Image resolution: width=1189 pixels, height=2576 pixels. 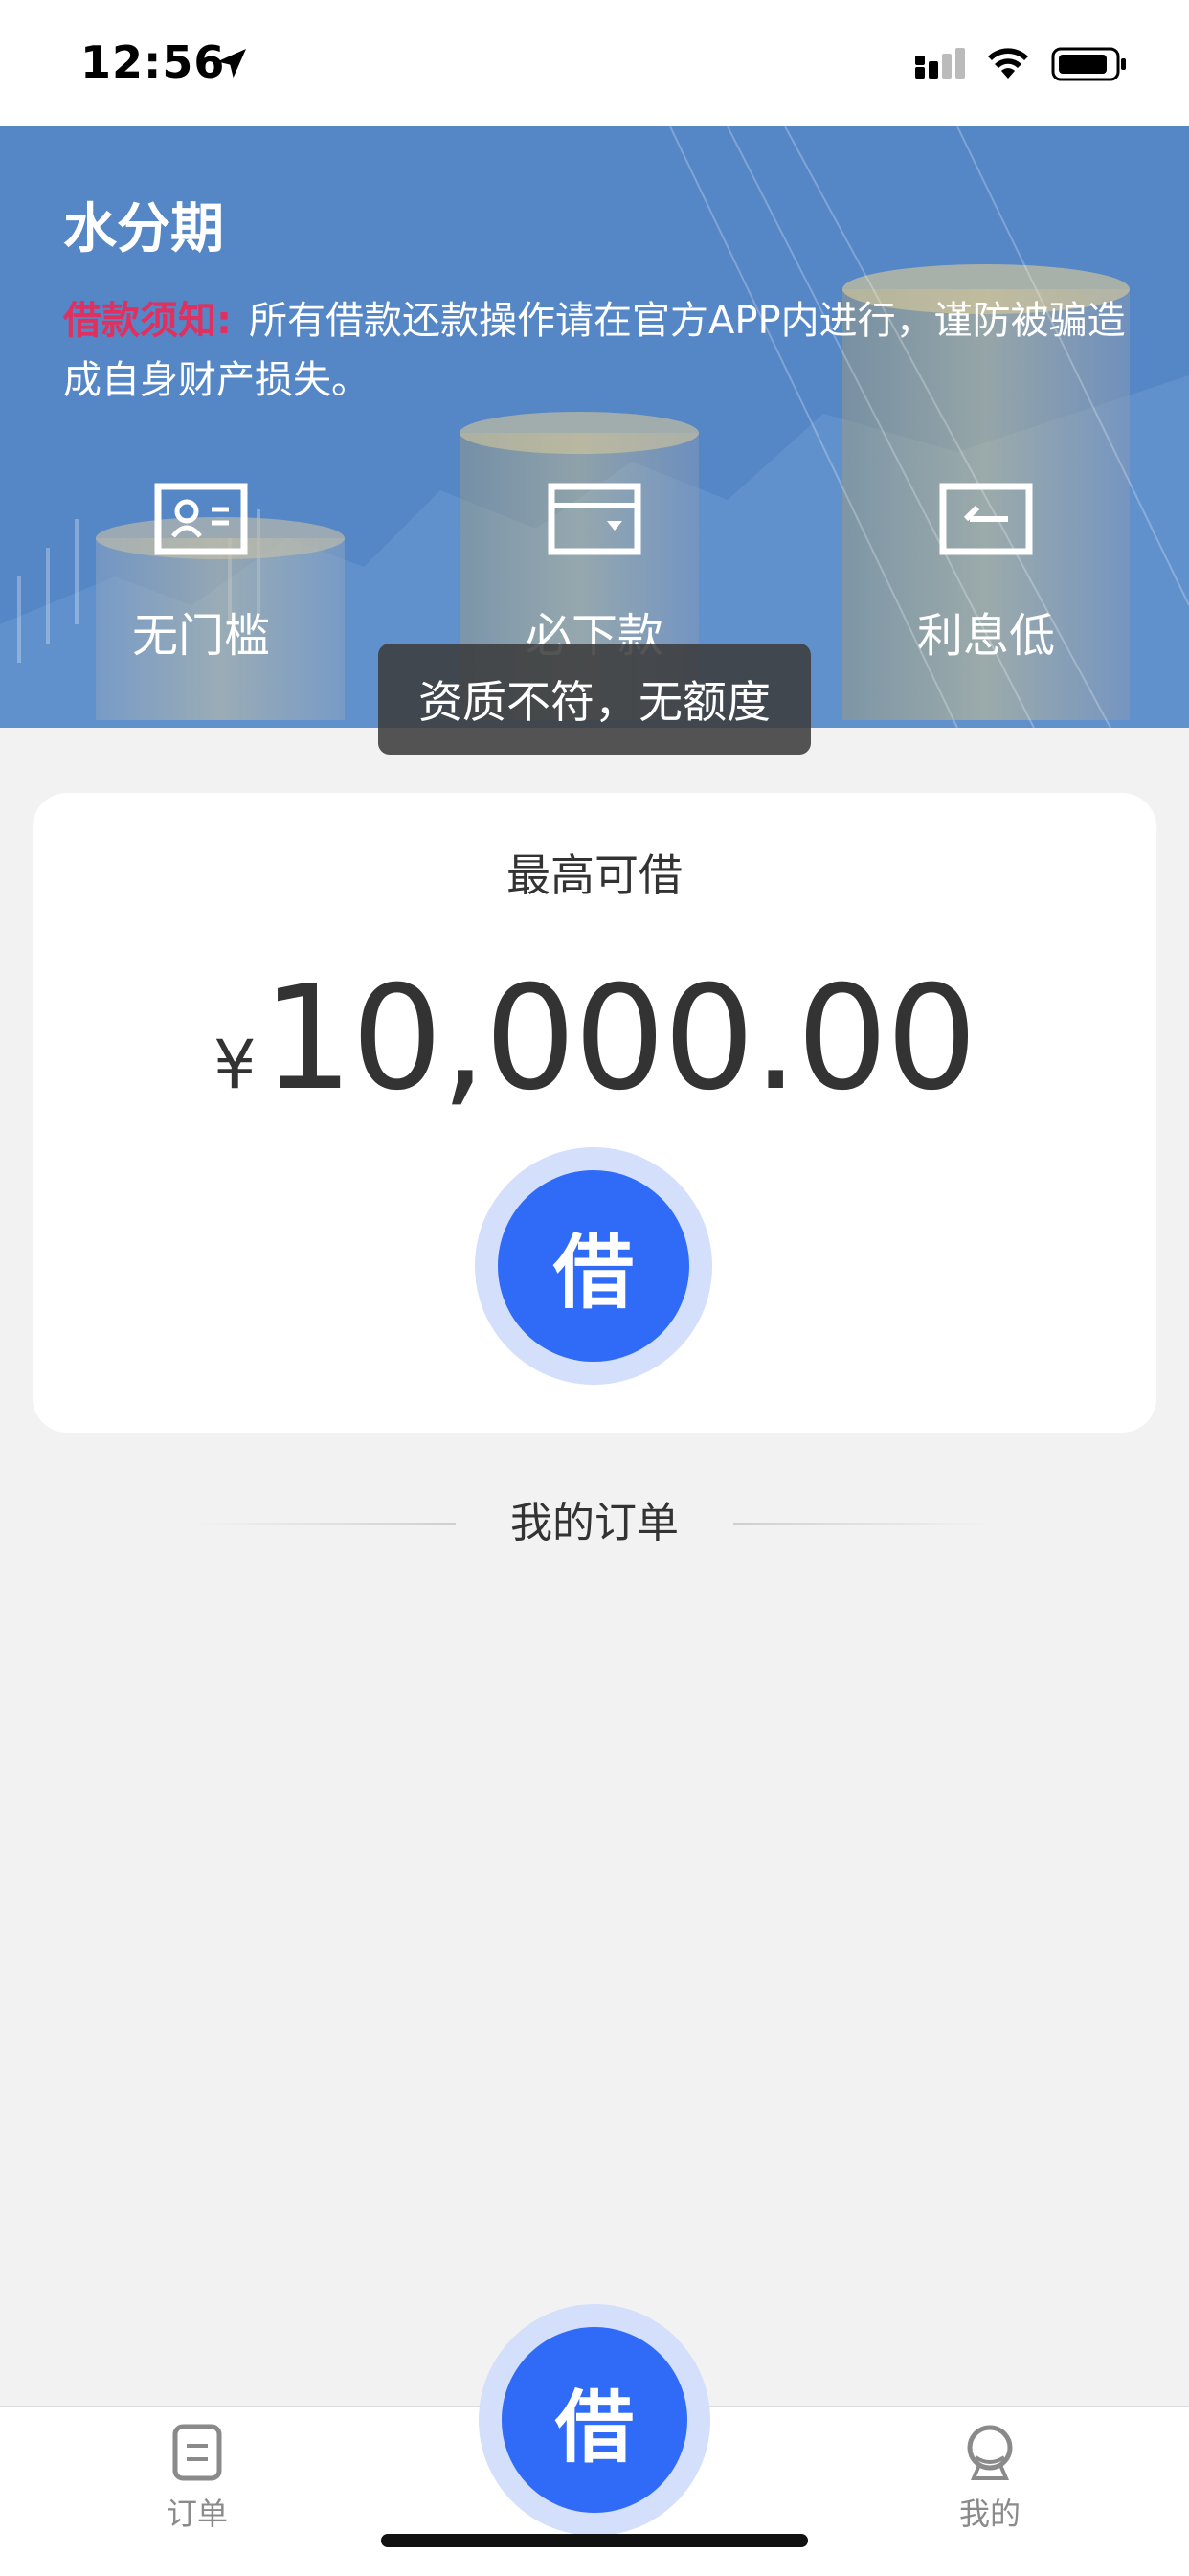 What do you see at coordinates (594, 875) in the screenshot?
I see `max-borrow-label: 最高可借` at bounding box center [594, 875].